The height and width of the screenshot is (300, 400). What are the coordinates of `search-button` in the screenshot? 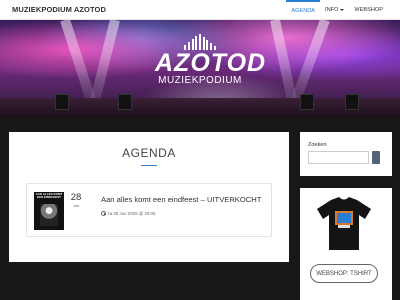 It's located at (376, 157).